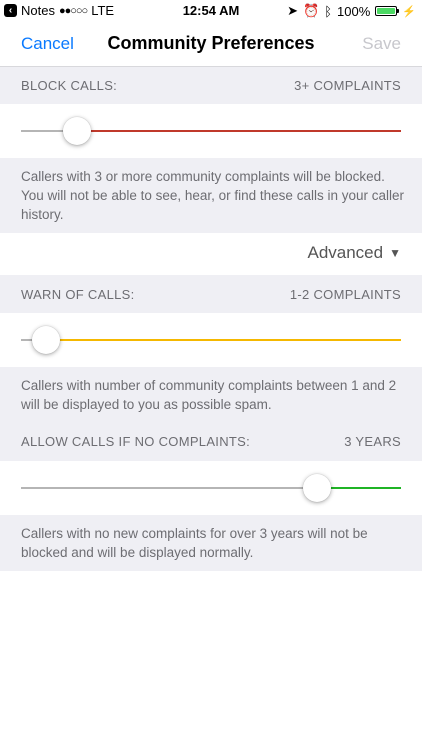 This screenshot has height=750, width=422. I want to click on status-right: ➤ ⏰ ᛒ 100% ⚡, so click(351, 11).